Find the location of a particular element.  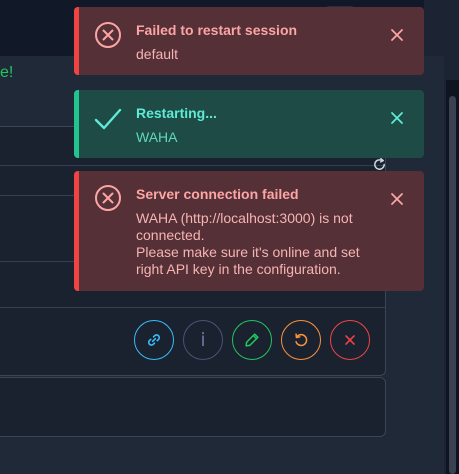

toast-message: WAHA is located at coordinates (157, 137).